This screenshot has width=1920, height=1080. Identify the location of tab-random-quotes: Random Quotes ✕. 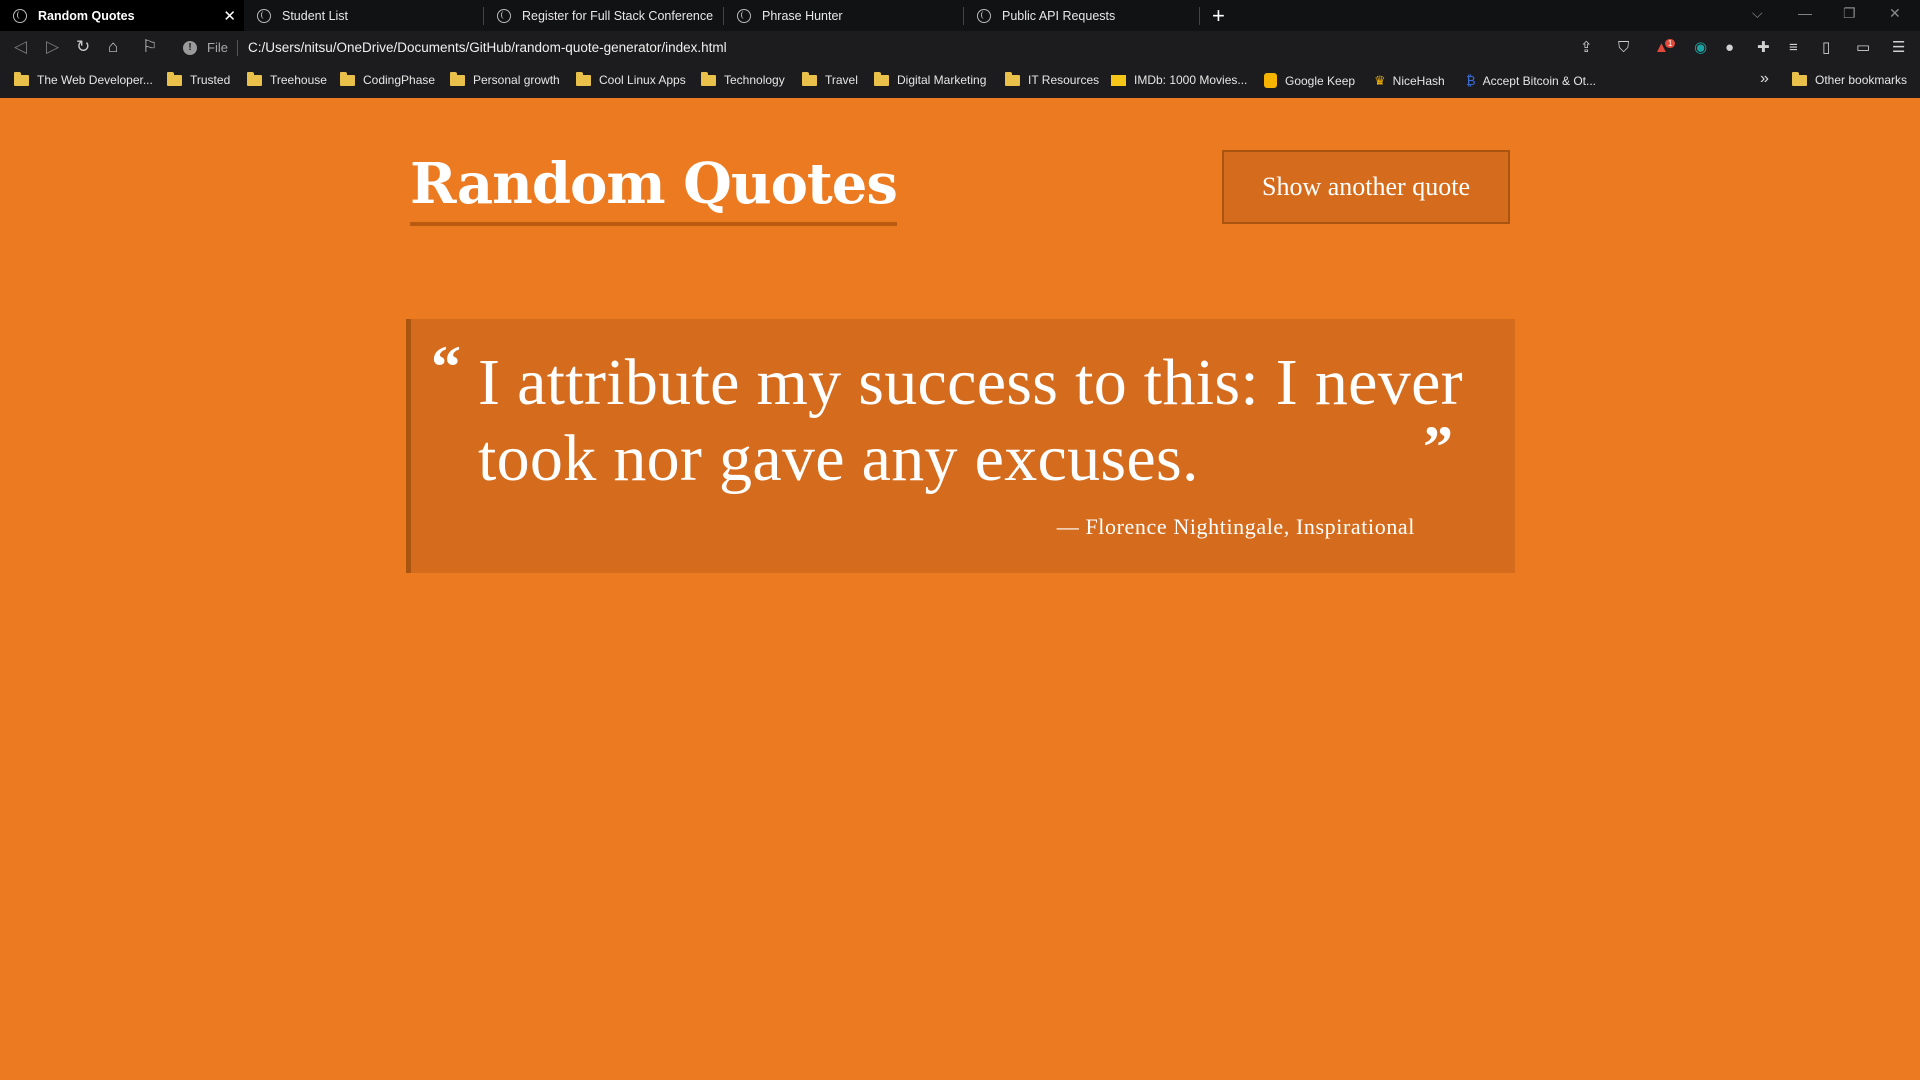
(122, 15).